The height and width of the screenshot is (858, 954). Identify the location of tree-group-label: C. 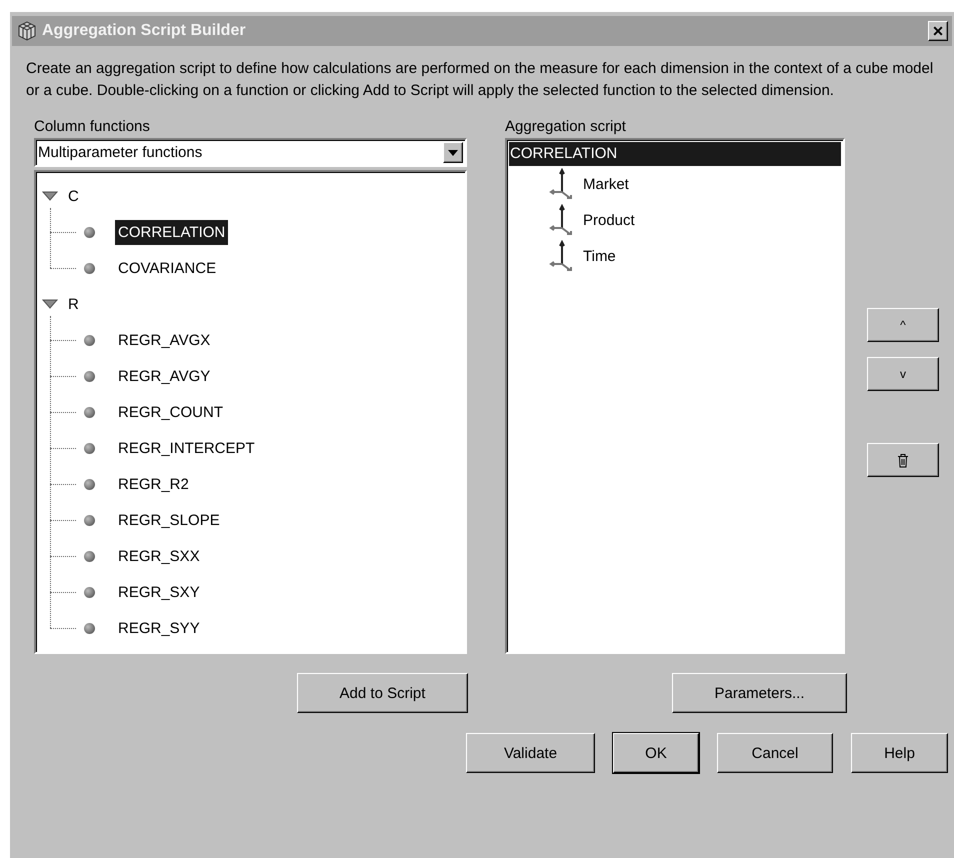
(73, 196).